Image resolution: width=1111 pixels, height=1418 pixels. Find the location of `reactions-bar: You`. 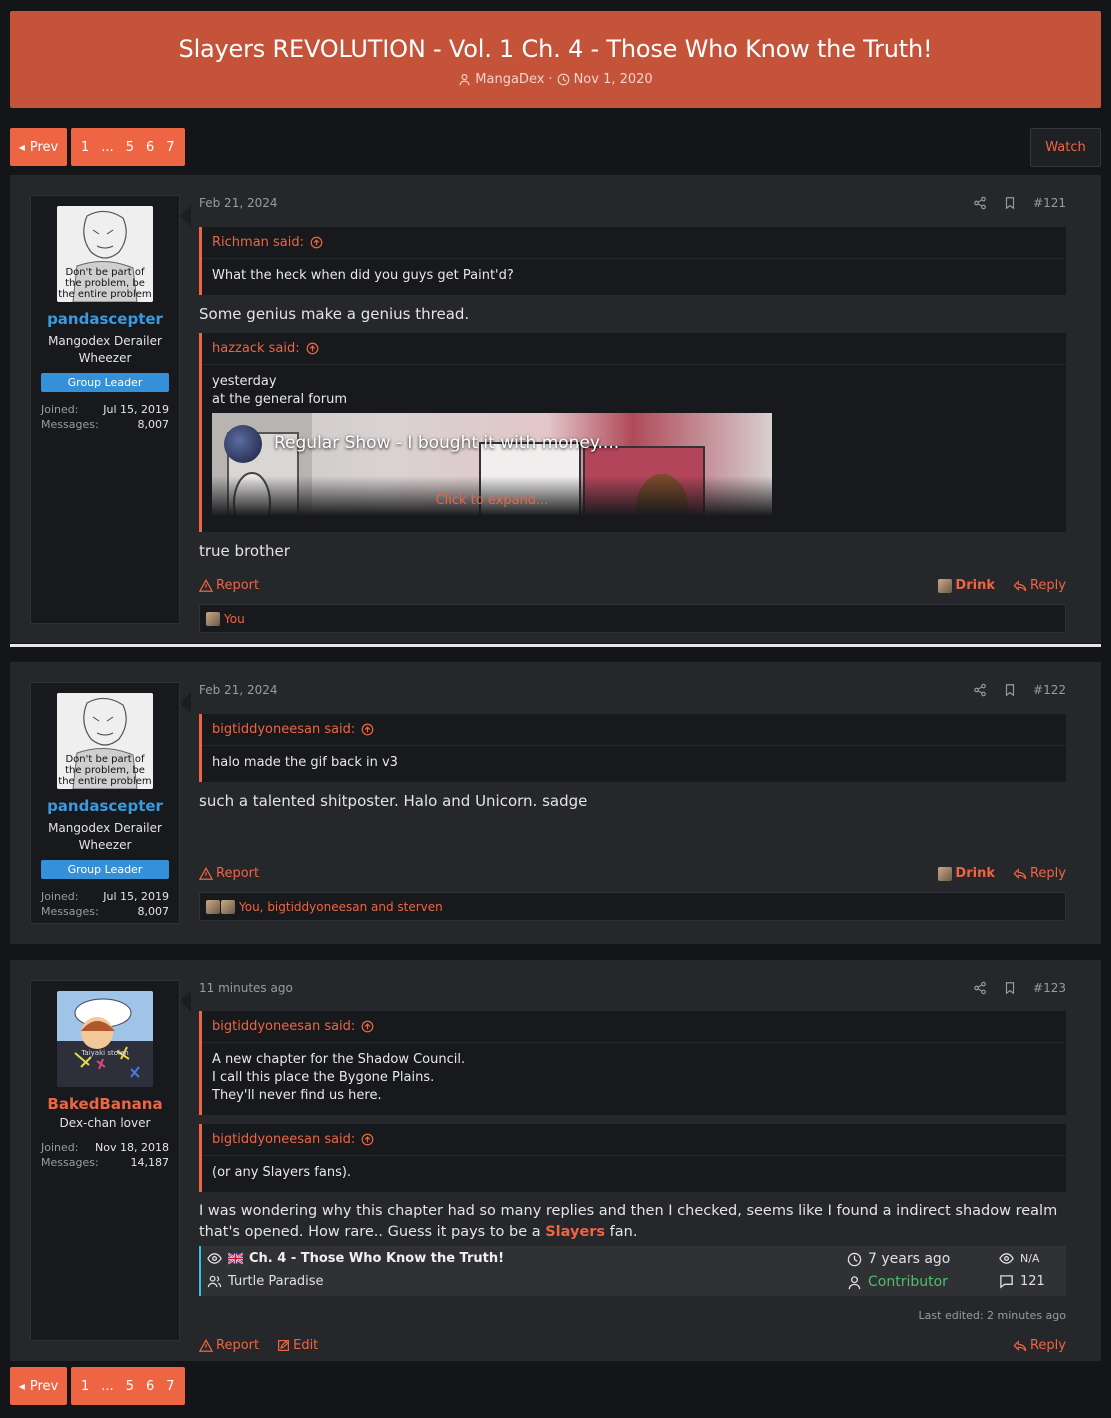

reactions-bar: You is located at coordinates (632, 618).